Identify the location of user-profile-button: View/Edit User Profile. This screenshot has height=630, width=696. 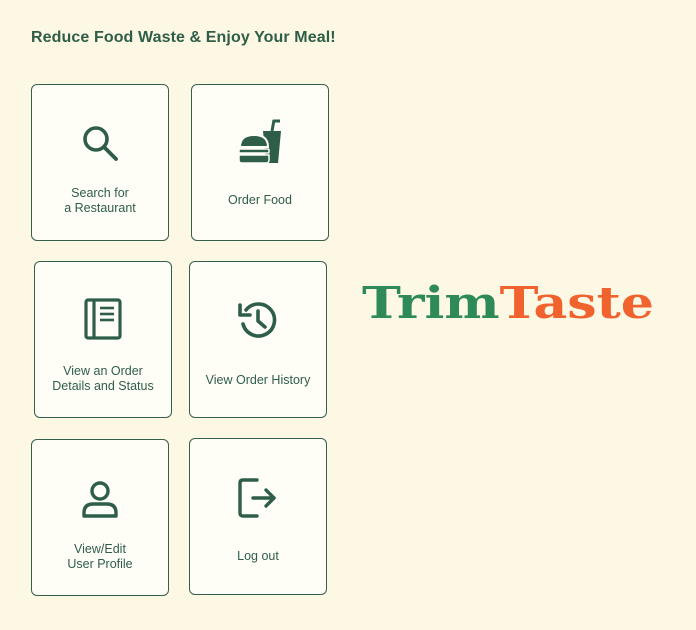
(100, 517).